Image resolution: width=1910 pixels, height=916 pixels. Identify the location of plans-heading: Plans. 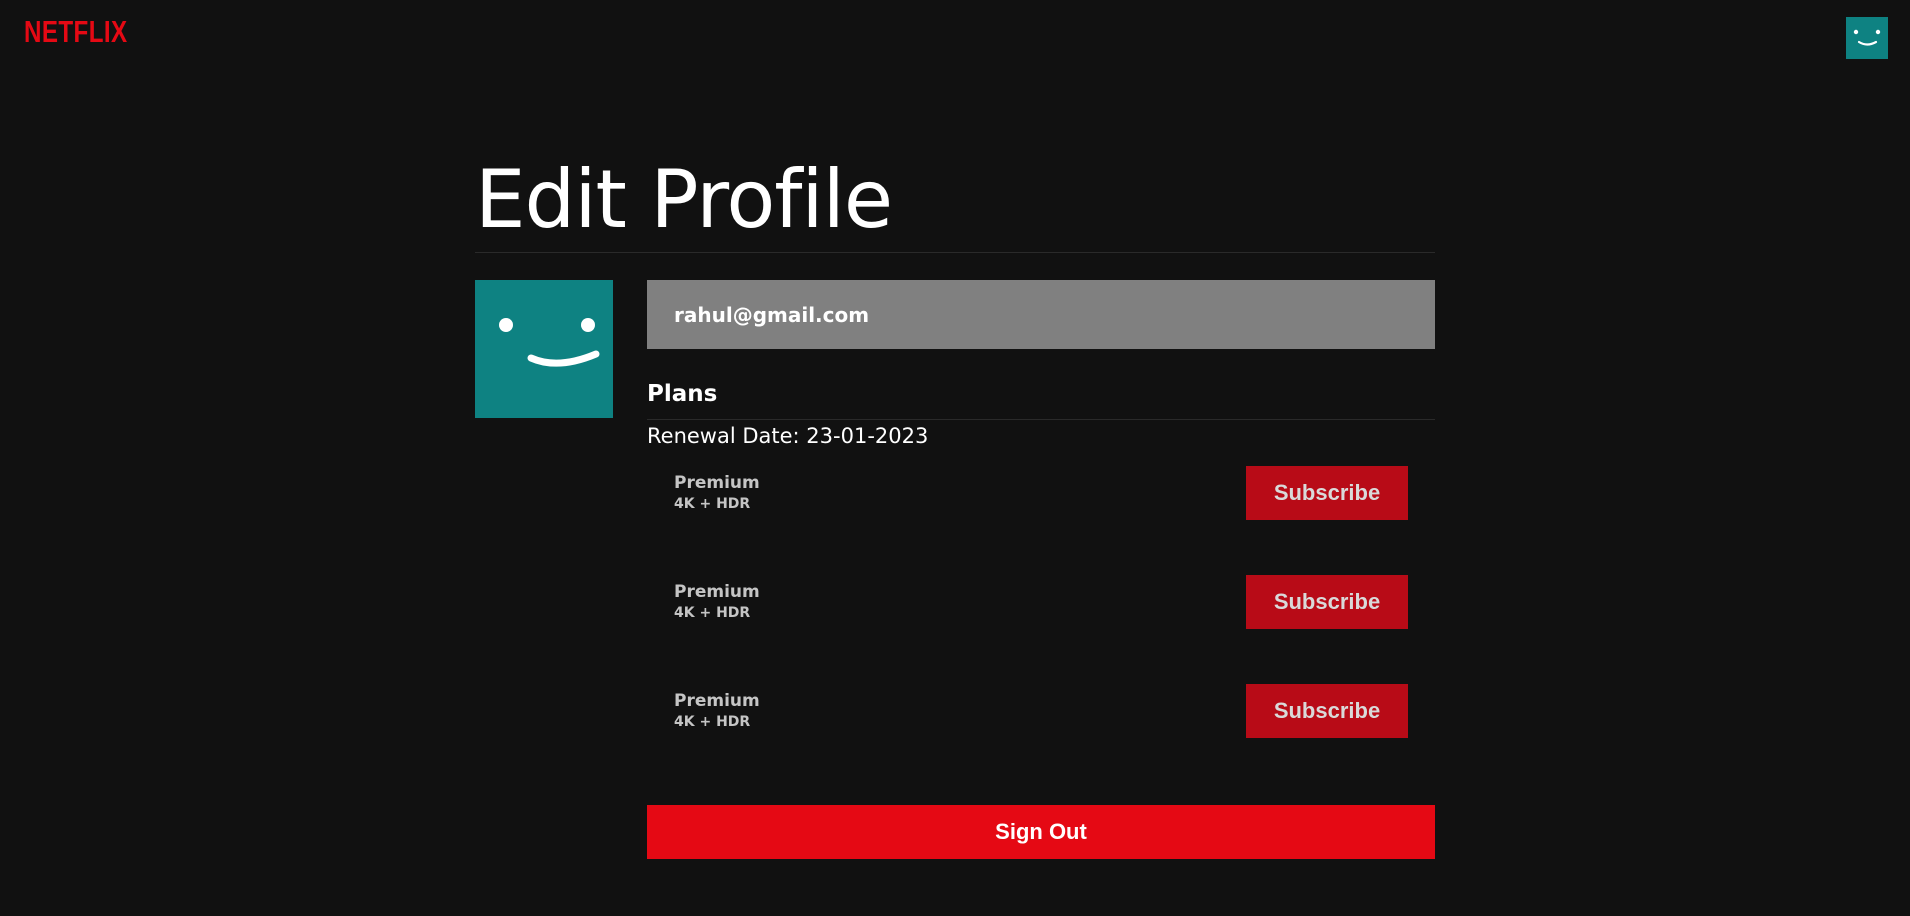
(1041, 400).